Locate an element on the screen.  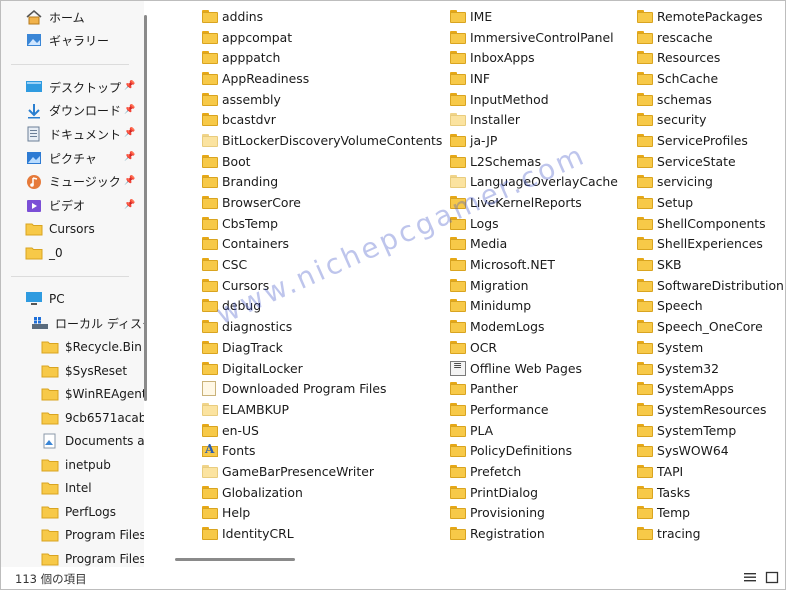
folder-item: rescache is located at coordinates (710, 37).